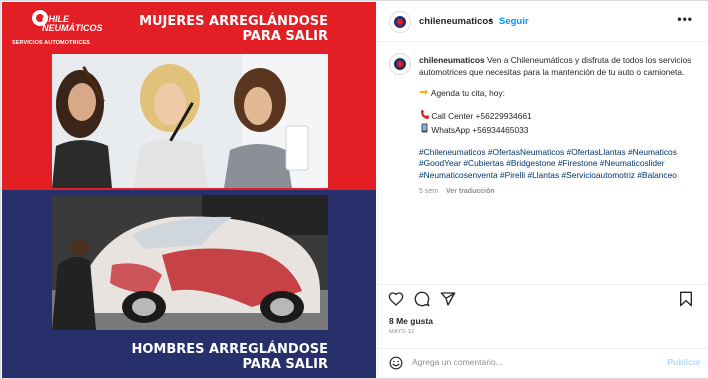 This screenshot has height=379, width=708. I want to click on time-ago: 5 sem, so click(429, 191).